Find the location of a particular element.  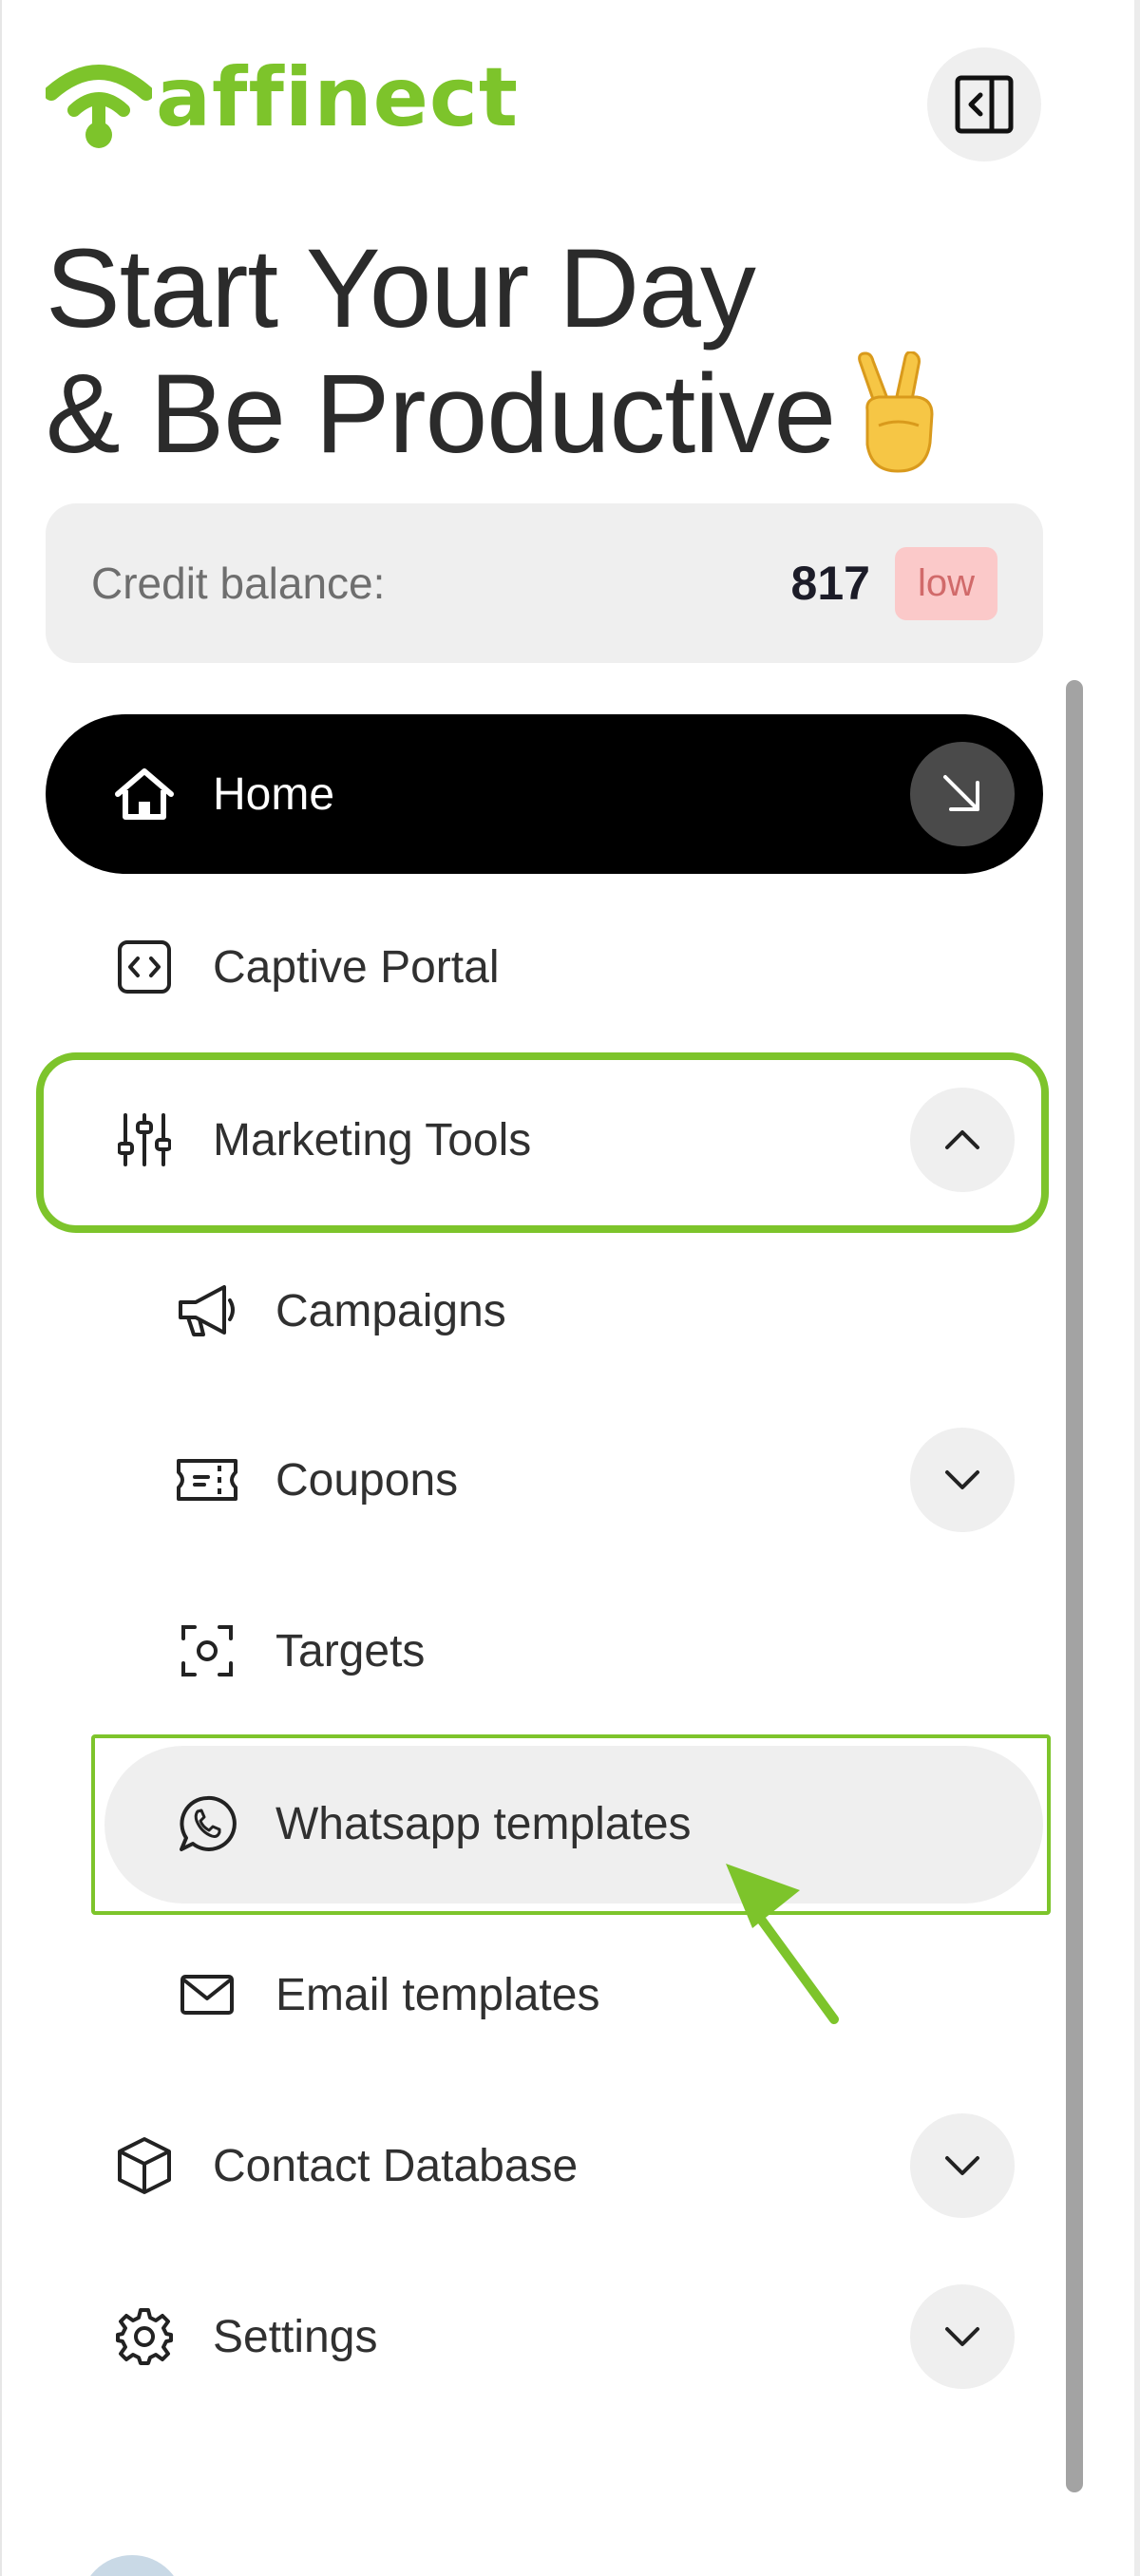

contact-database-toggle is located at coordinates (962, 2165).